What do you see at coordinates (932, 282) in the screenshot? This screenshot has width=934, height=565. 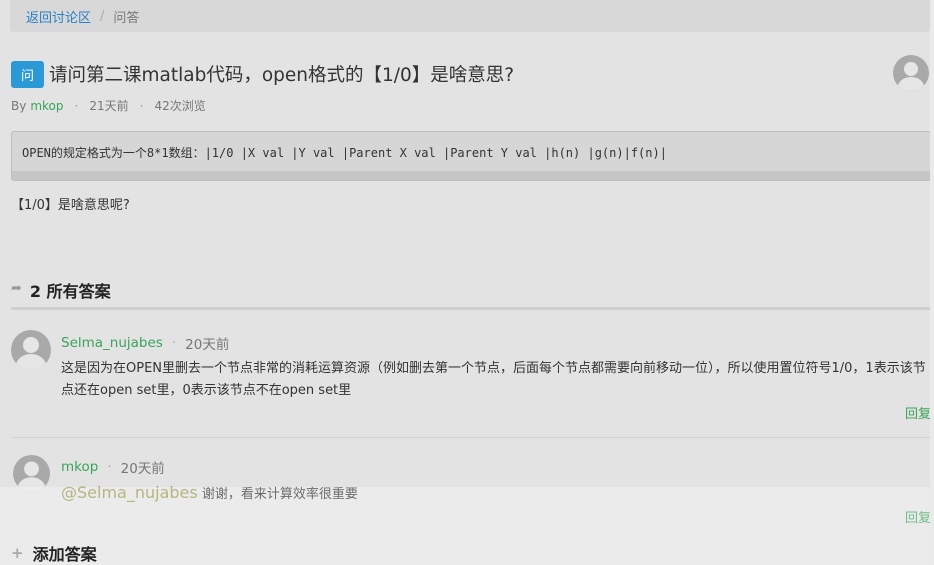 I see `scrollbar-track` at bounding box center [932, 282].